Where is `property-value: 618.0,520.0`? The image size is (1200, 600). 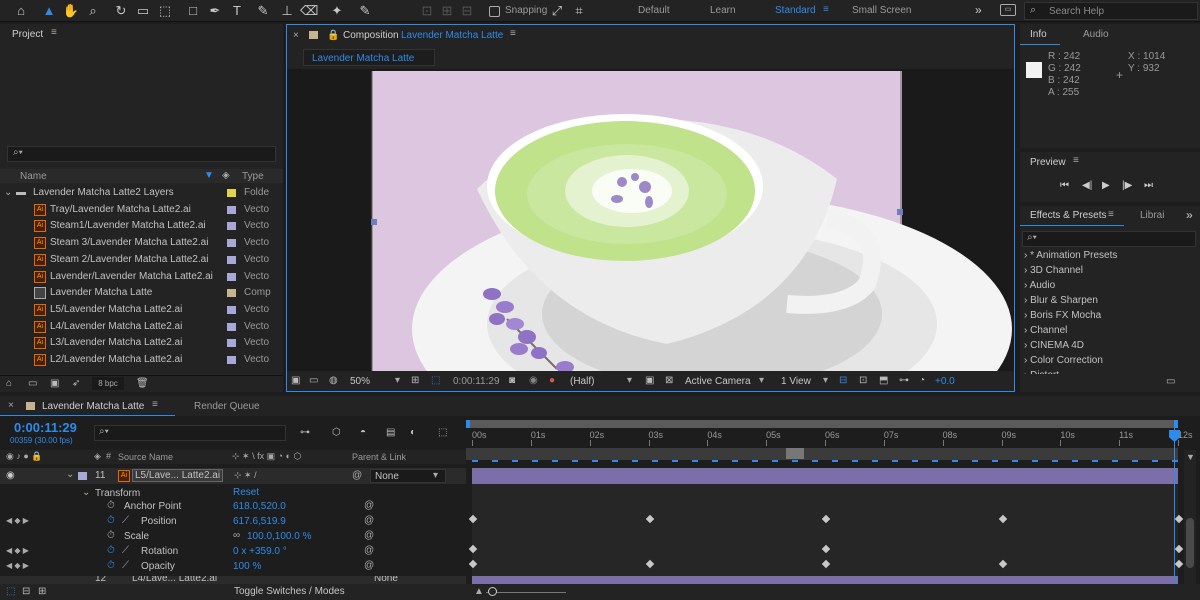
property-value: 618.0,520.0 is located at coordinates (259, 506).